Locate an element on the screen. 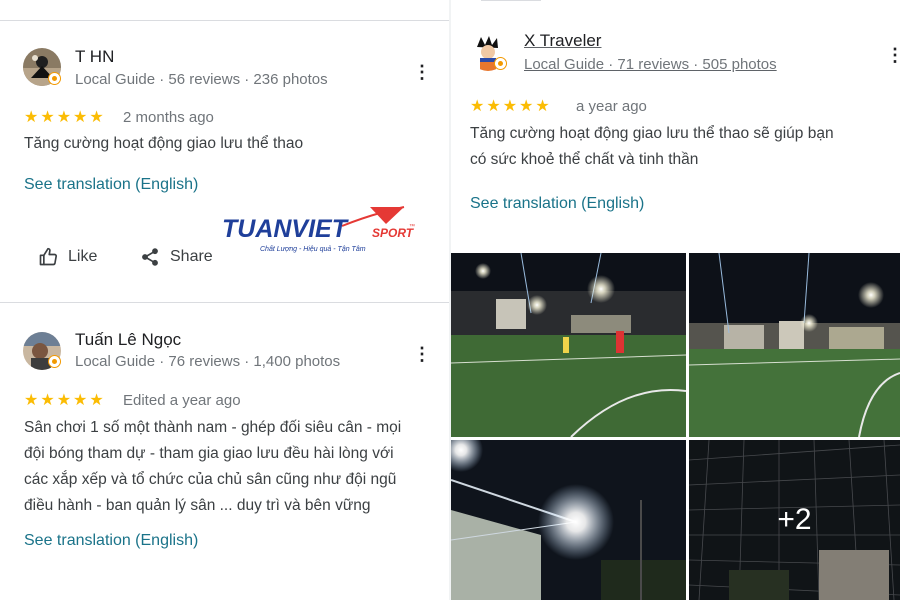 The image size is (900, 600). reviewer-name: X Traveler is located at coordinates (562, 41).